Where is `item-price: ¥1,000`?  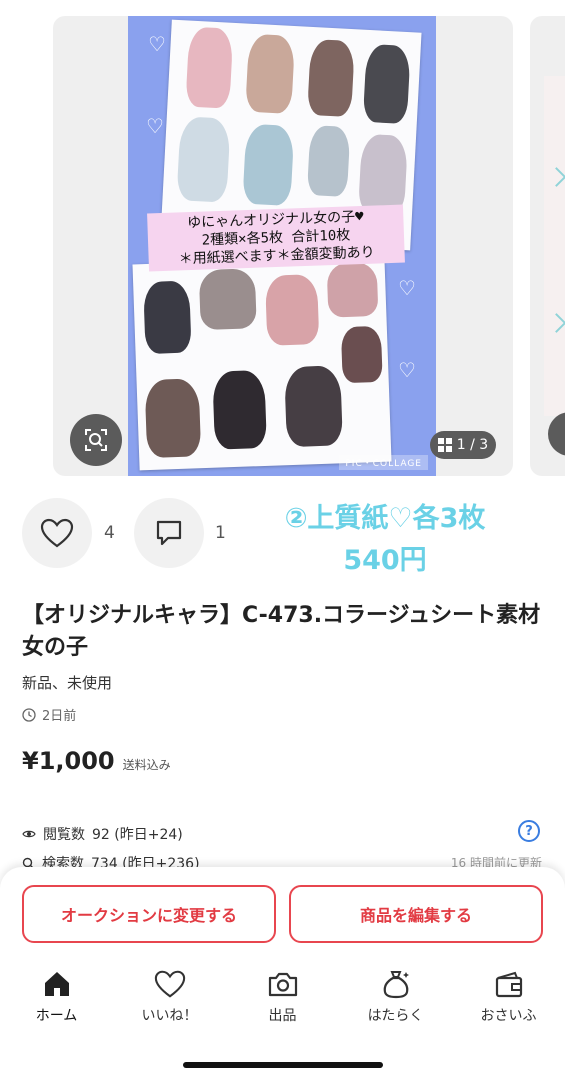
item-price: ¥1,000 is located at coordinates (68, 761).